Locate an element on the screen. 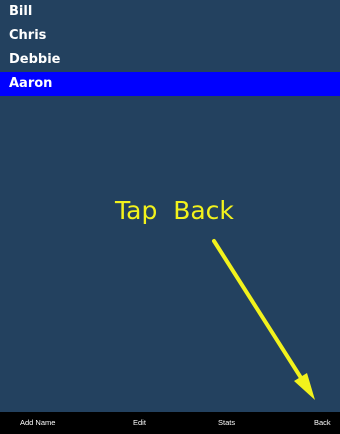 Image resolution: width=340 pixels, height=434 pixels. stats-button: Stats is located at coordinates (226, 423).